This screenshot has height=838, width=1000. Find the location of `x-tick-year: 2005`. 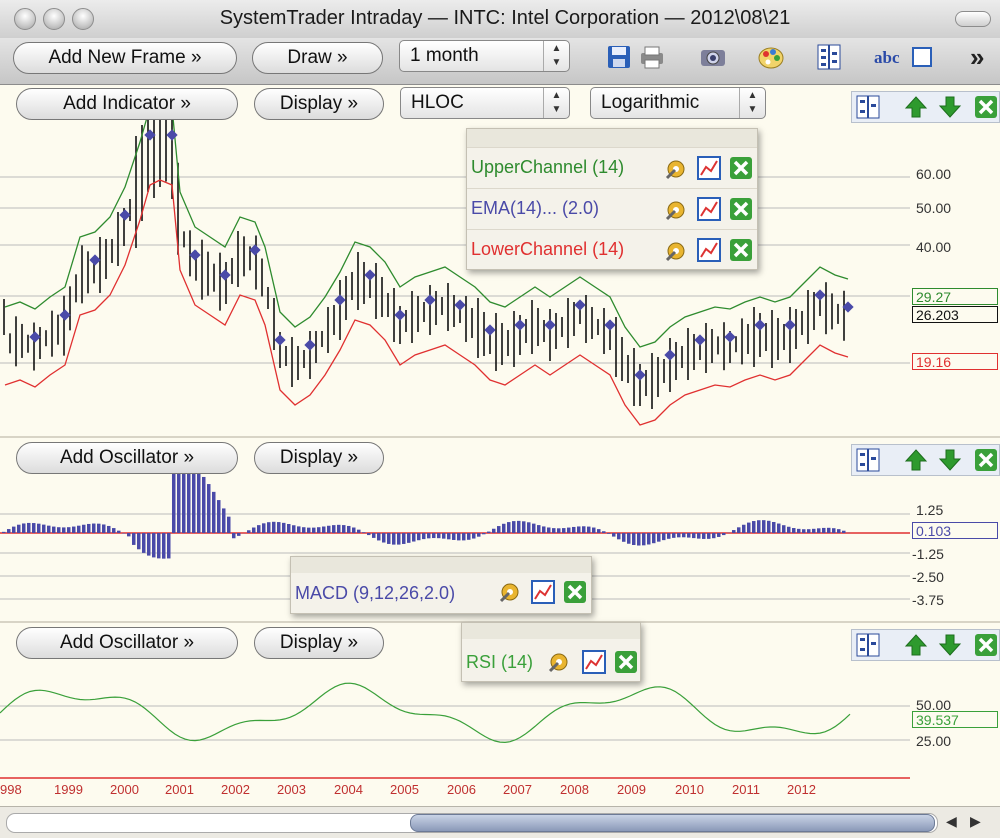

x-tick-year: 2005 is located at coordinates (404, 789).